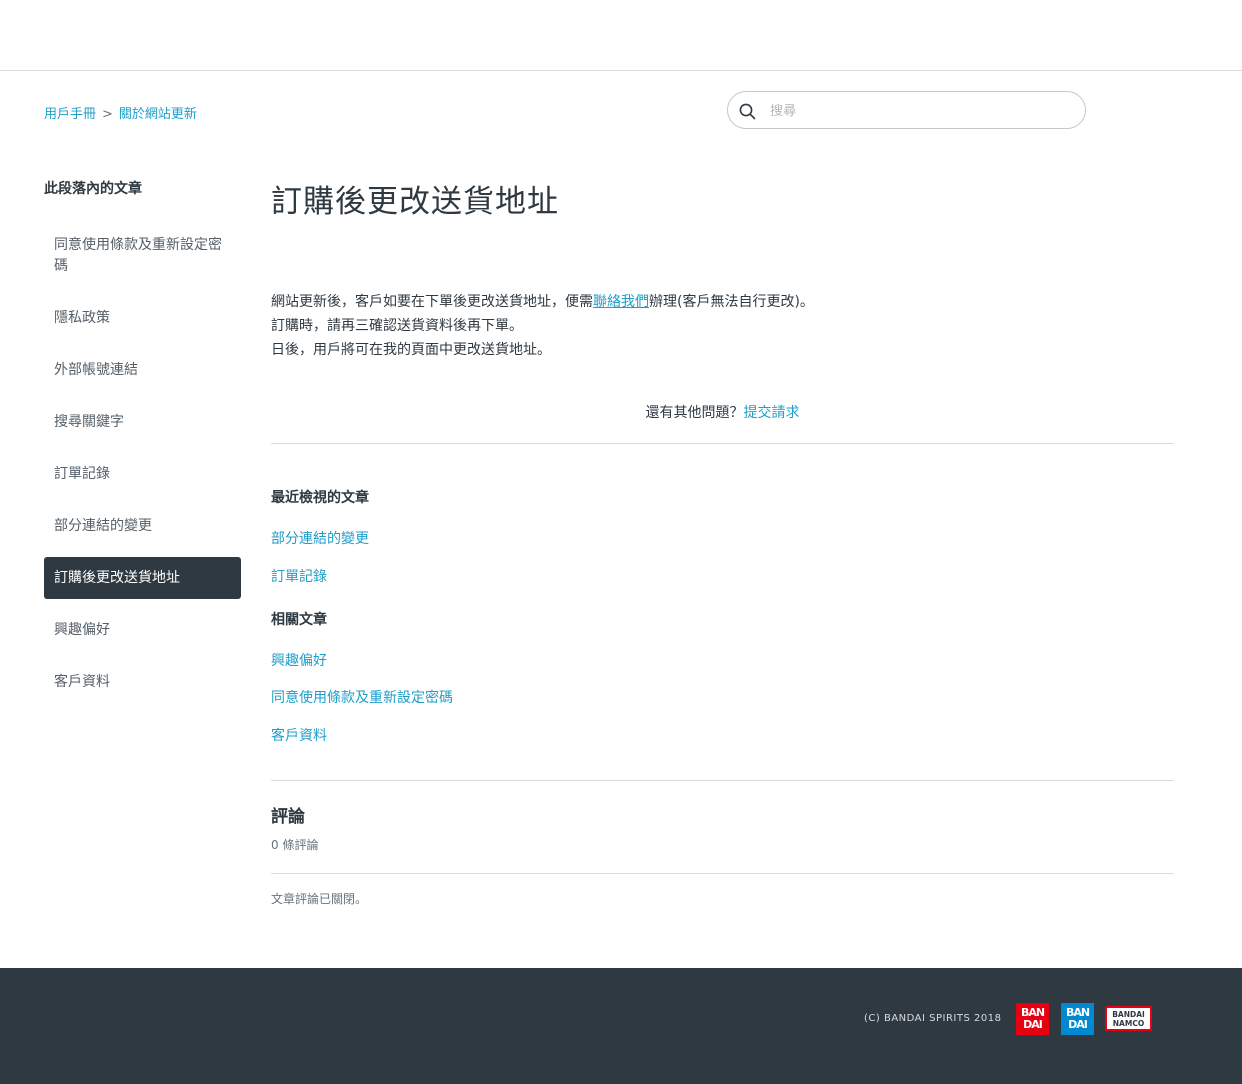 This screenshot has width=1242, height=1084. I want to click on recent-articles-title: 最近檢視的文章, so click(320, 498).